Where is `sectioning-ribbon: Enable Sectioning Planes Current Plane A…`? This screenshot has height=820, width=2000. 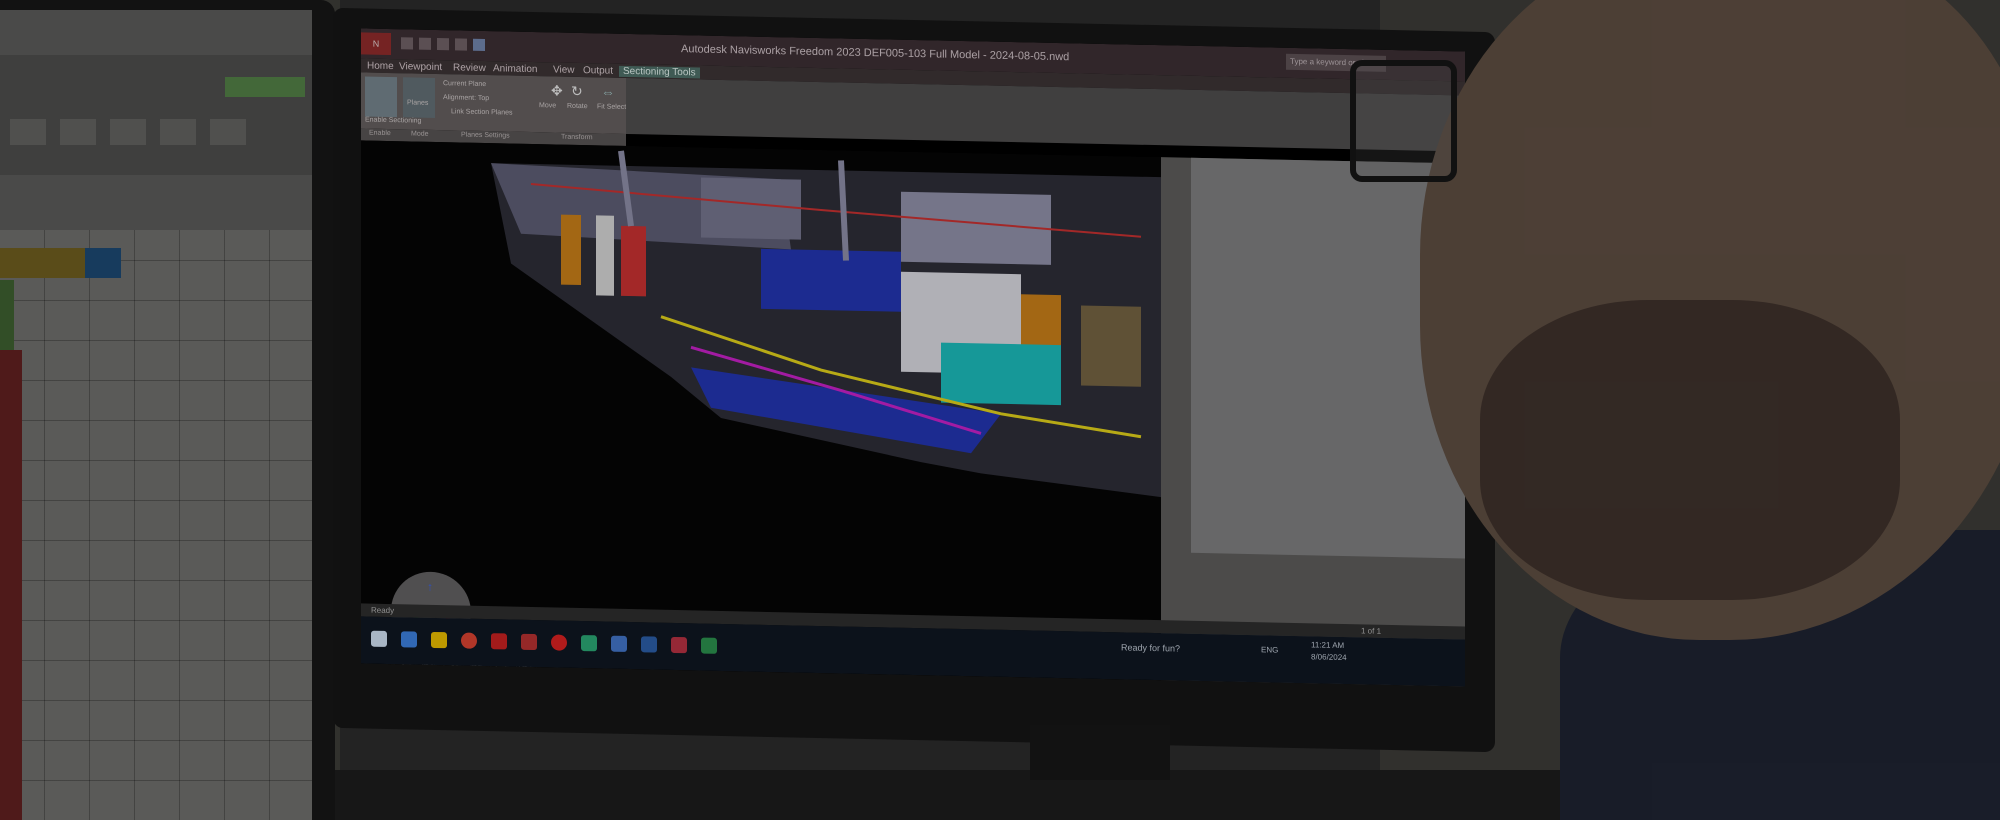
sectioning-ribbon: Enable Sectioning Planes Current Plane A… is located at coordinates (498, 103).